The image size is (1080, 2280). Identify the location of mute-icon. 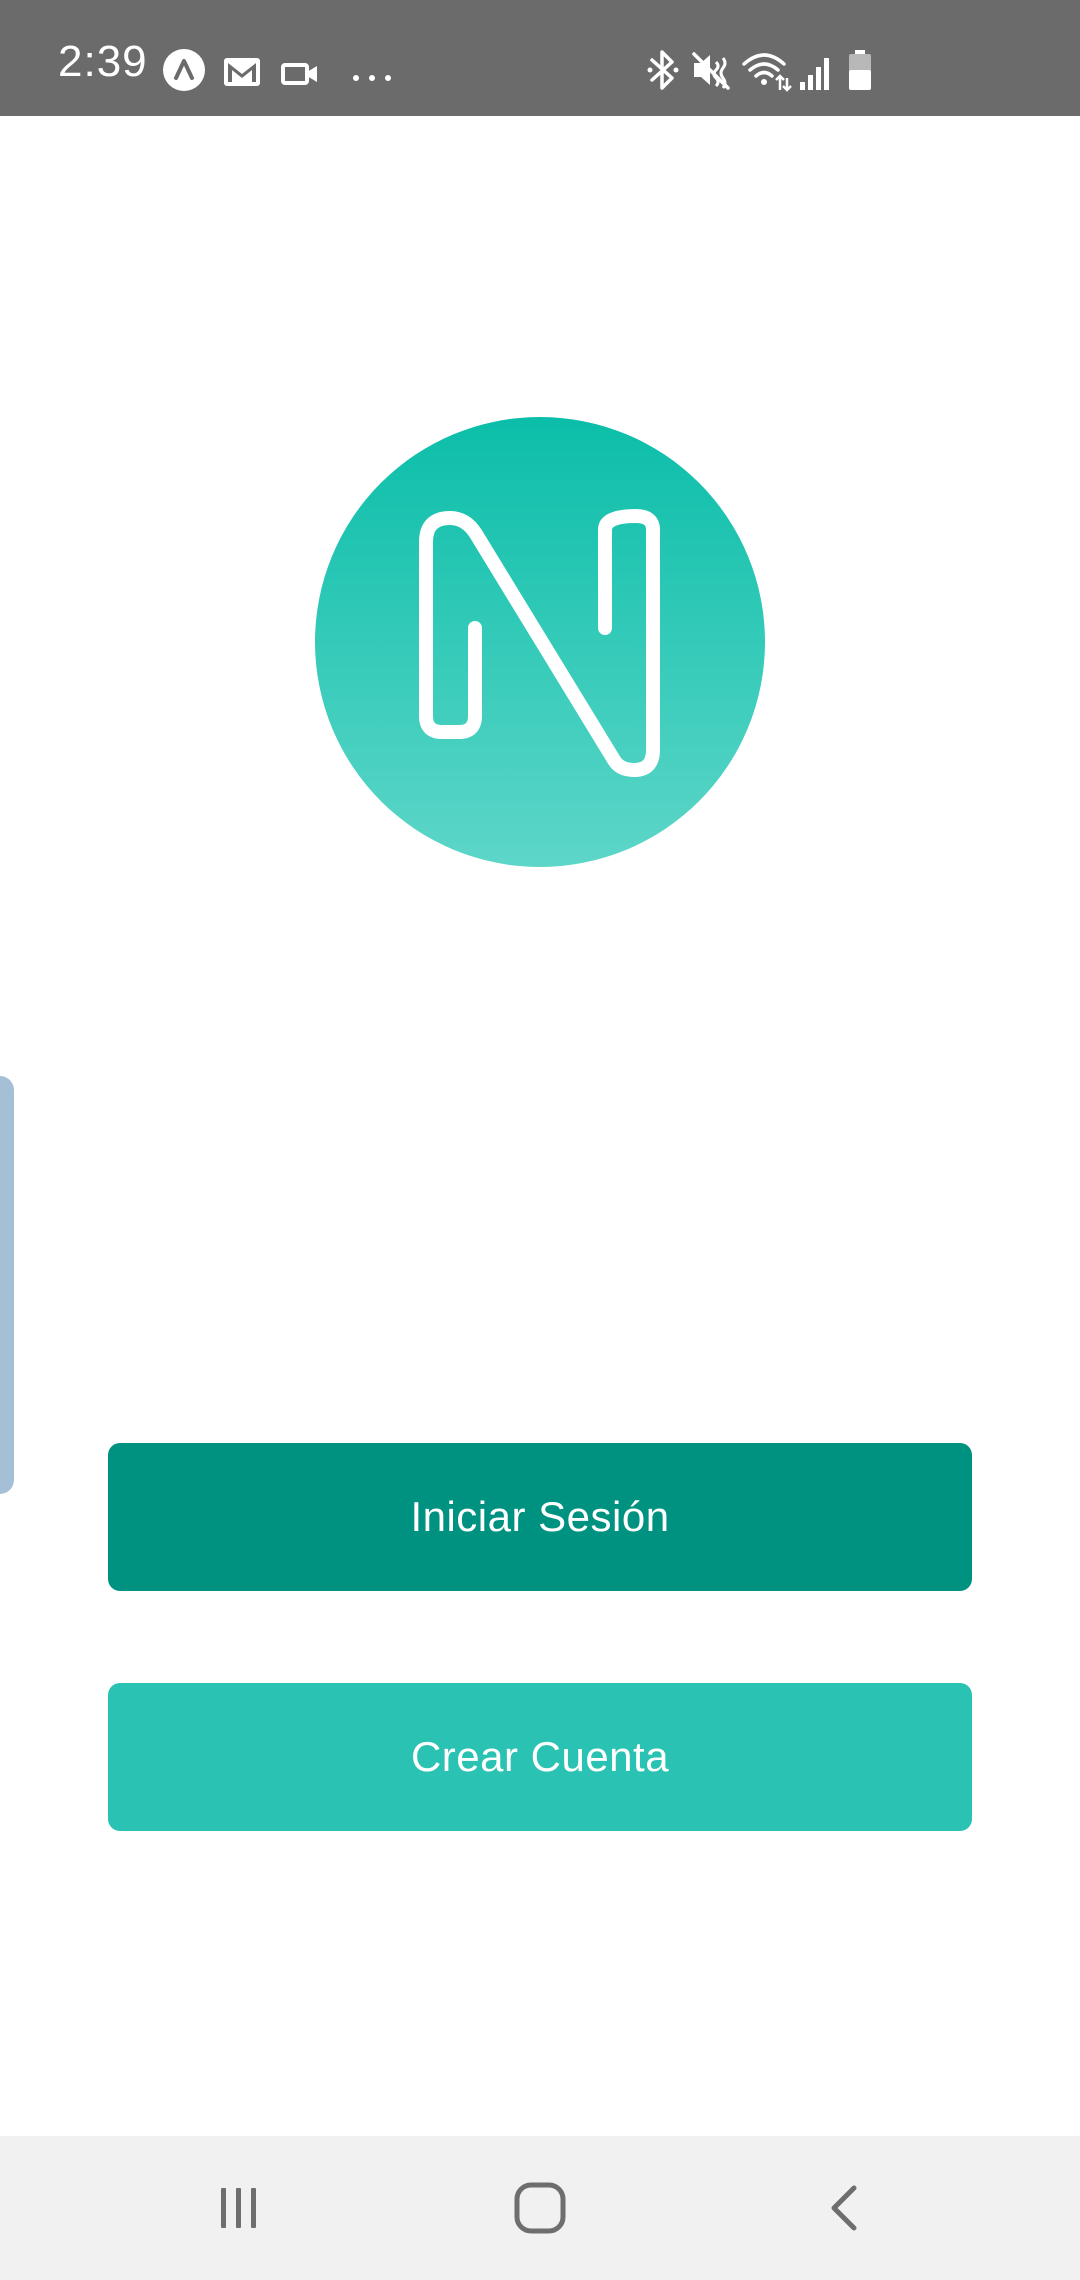
(711, 70).